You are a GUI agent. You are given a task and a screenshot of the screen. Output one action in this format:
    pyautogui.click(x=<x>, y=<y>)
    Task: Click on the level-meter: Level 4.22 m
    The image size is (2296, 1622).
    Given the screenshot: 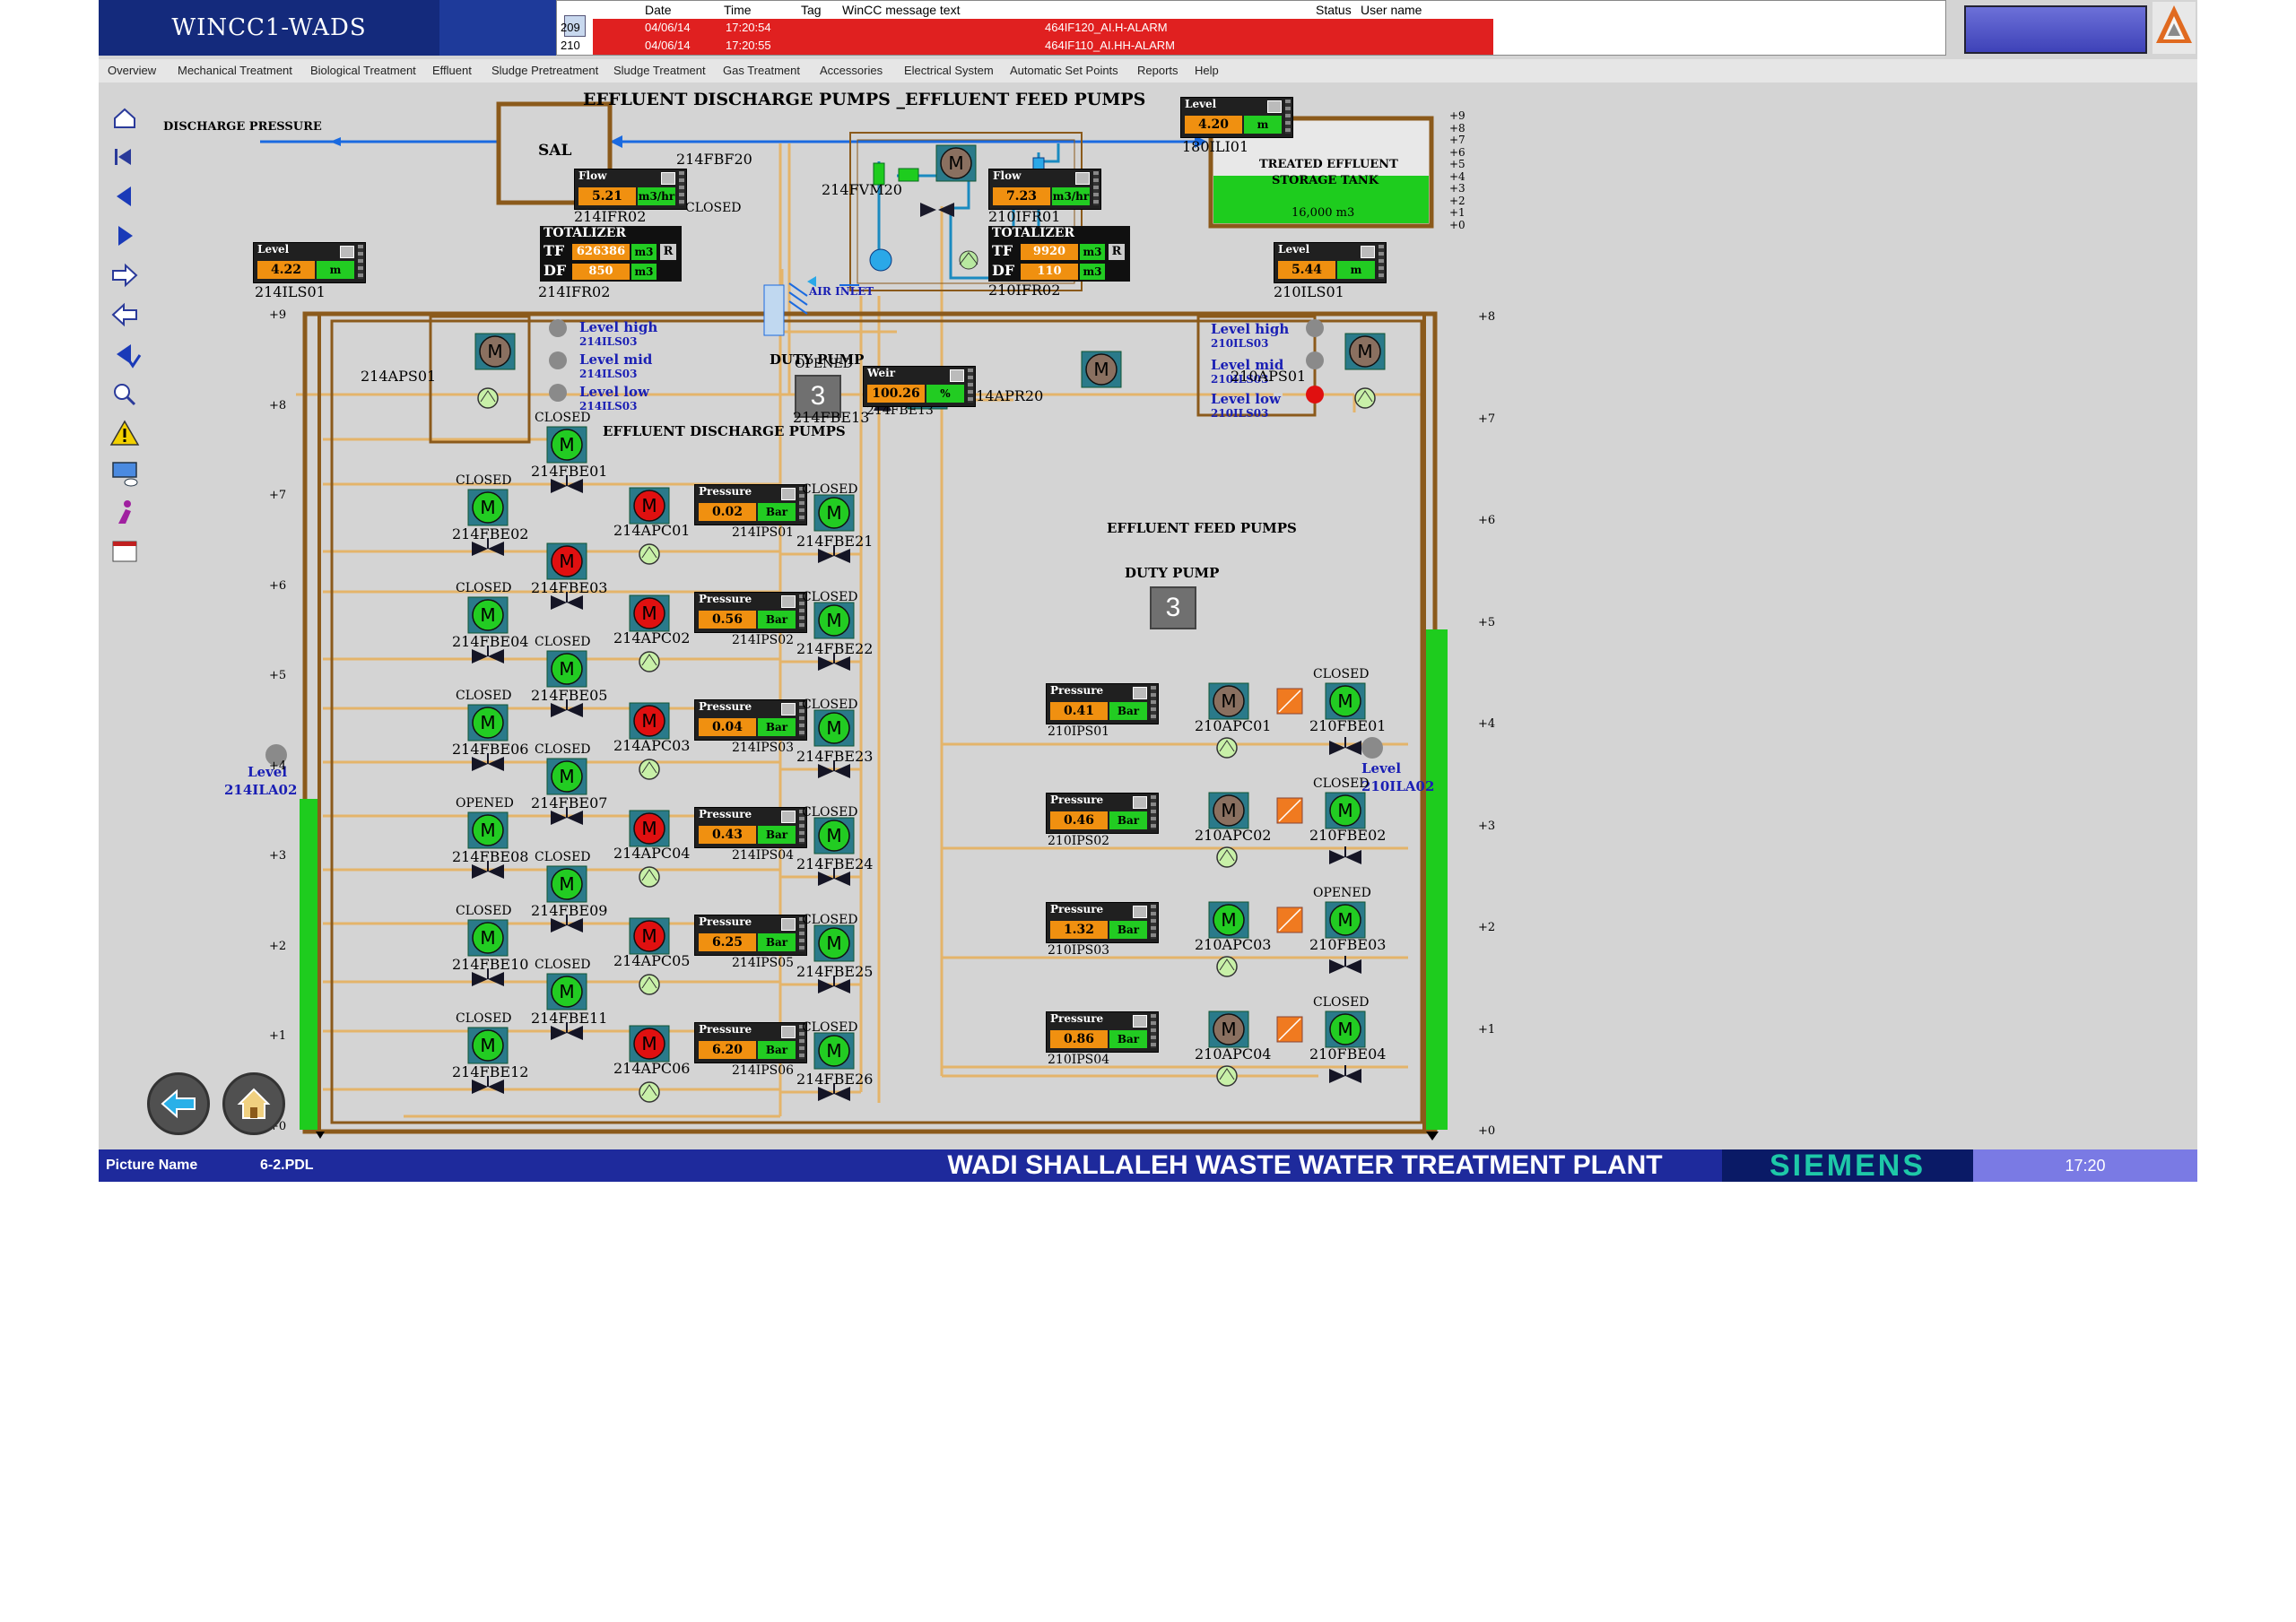 What is the action you would take?
    pyautogui.click(x=309, y=262)
    